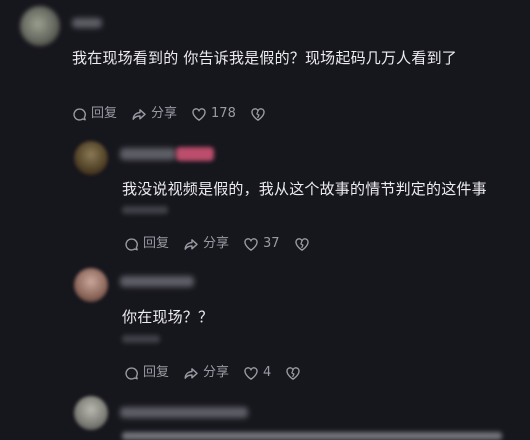  I want to click on comment-actions: 回复 分享 178, so click(169, 114).